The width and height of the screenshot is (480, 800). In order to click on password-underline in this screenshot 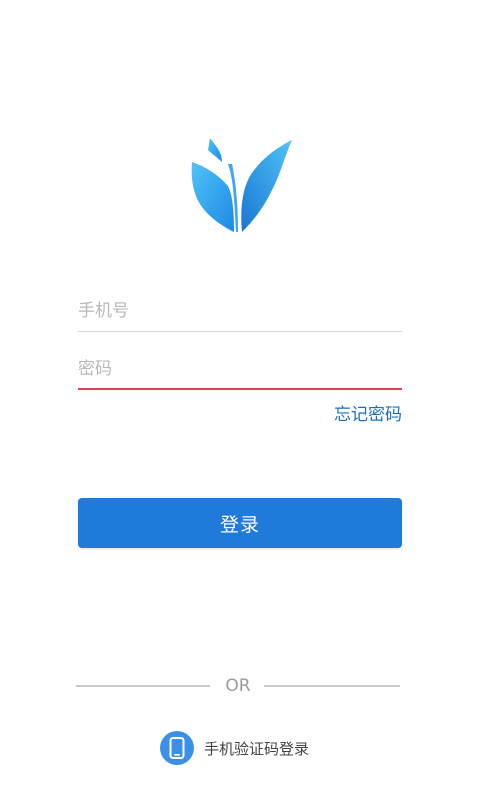, I will do `click(240, 389)`.